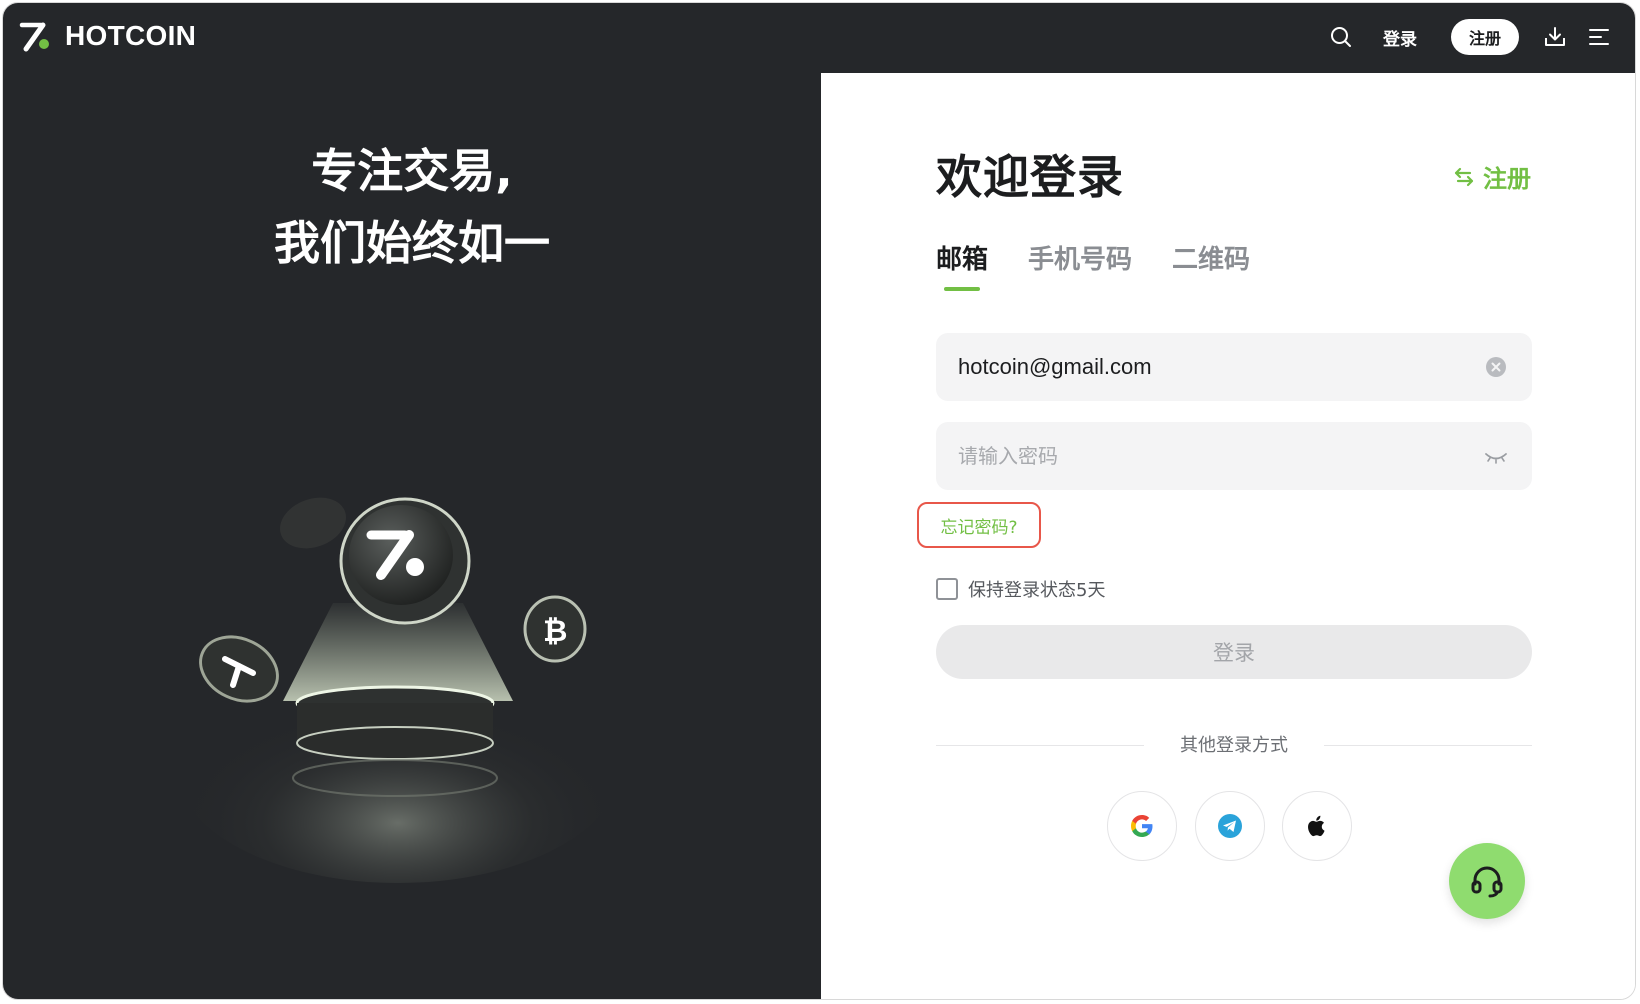 Image resolution: width=1640 pixels, height=1004 pixels. I want to click on switch-to-register-link: 注册, so click(1492, 176).